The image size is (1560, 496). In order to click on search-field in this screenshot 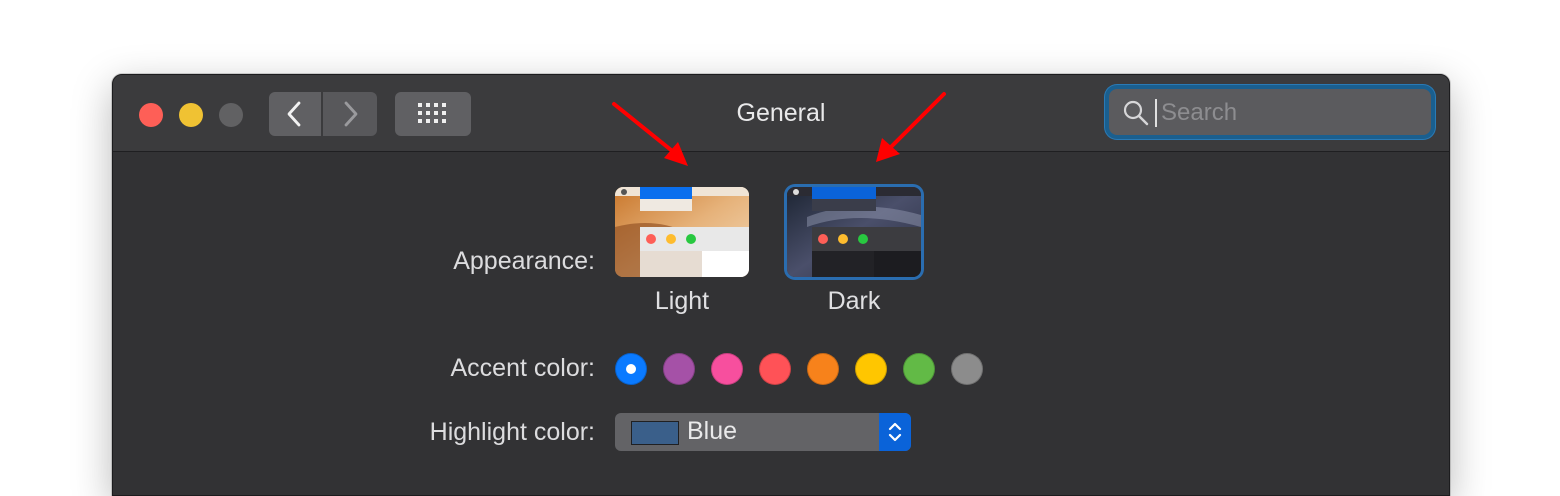, I will do `click(1270, 112)`.